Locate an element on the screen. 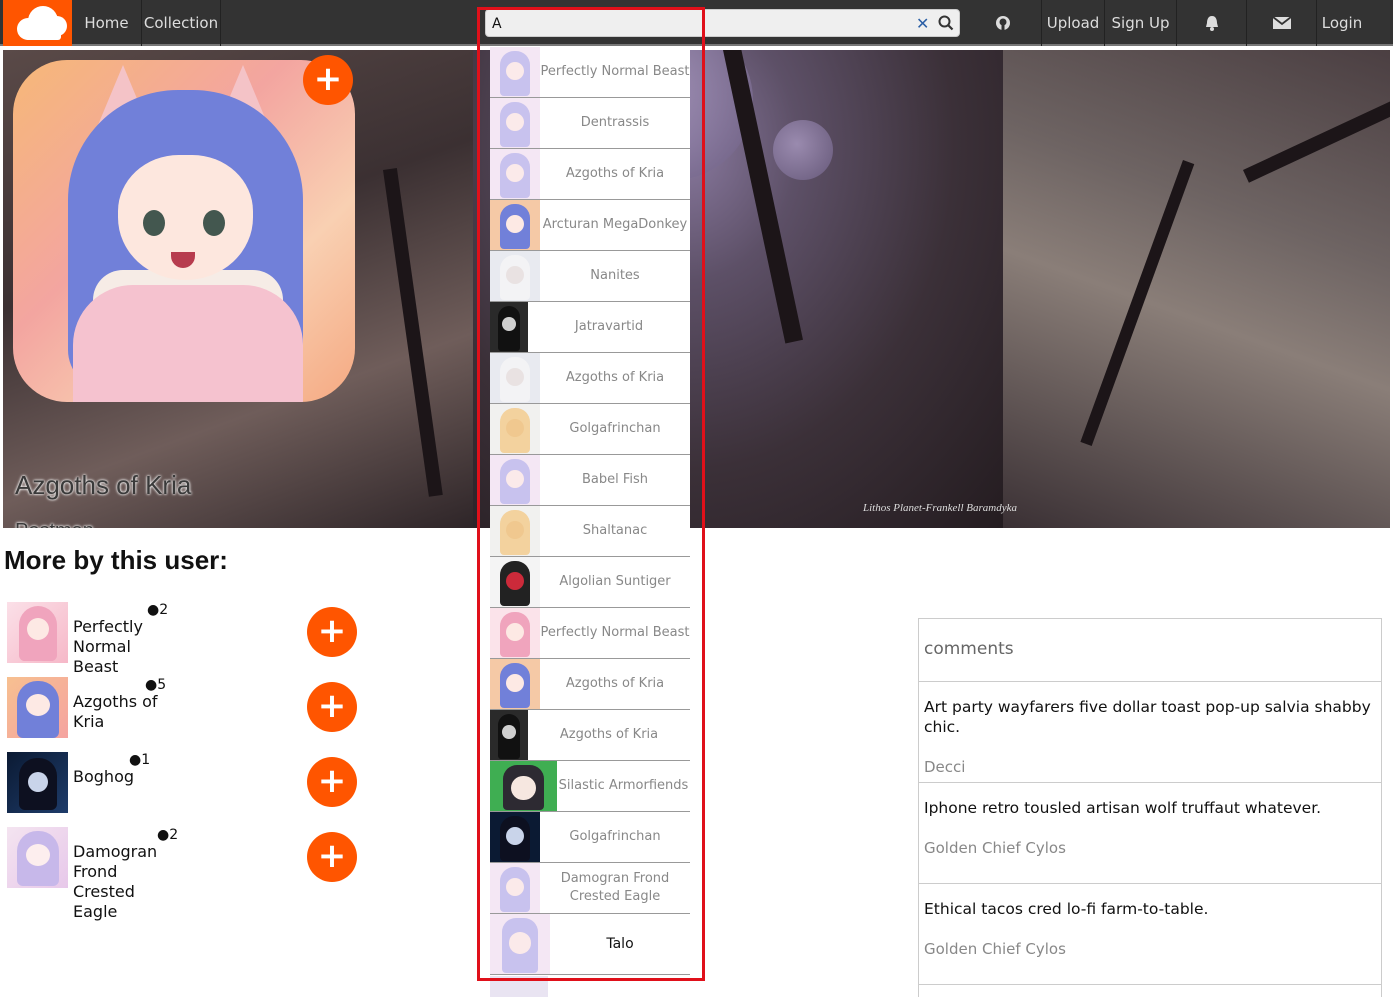 The height and width of the screenshot is (997, 1393). comment-count: ●5 is located at coordinates (156, 685).